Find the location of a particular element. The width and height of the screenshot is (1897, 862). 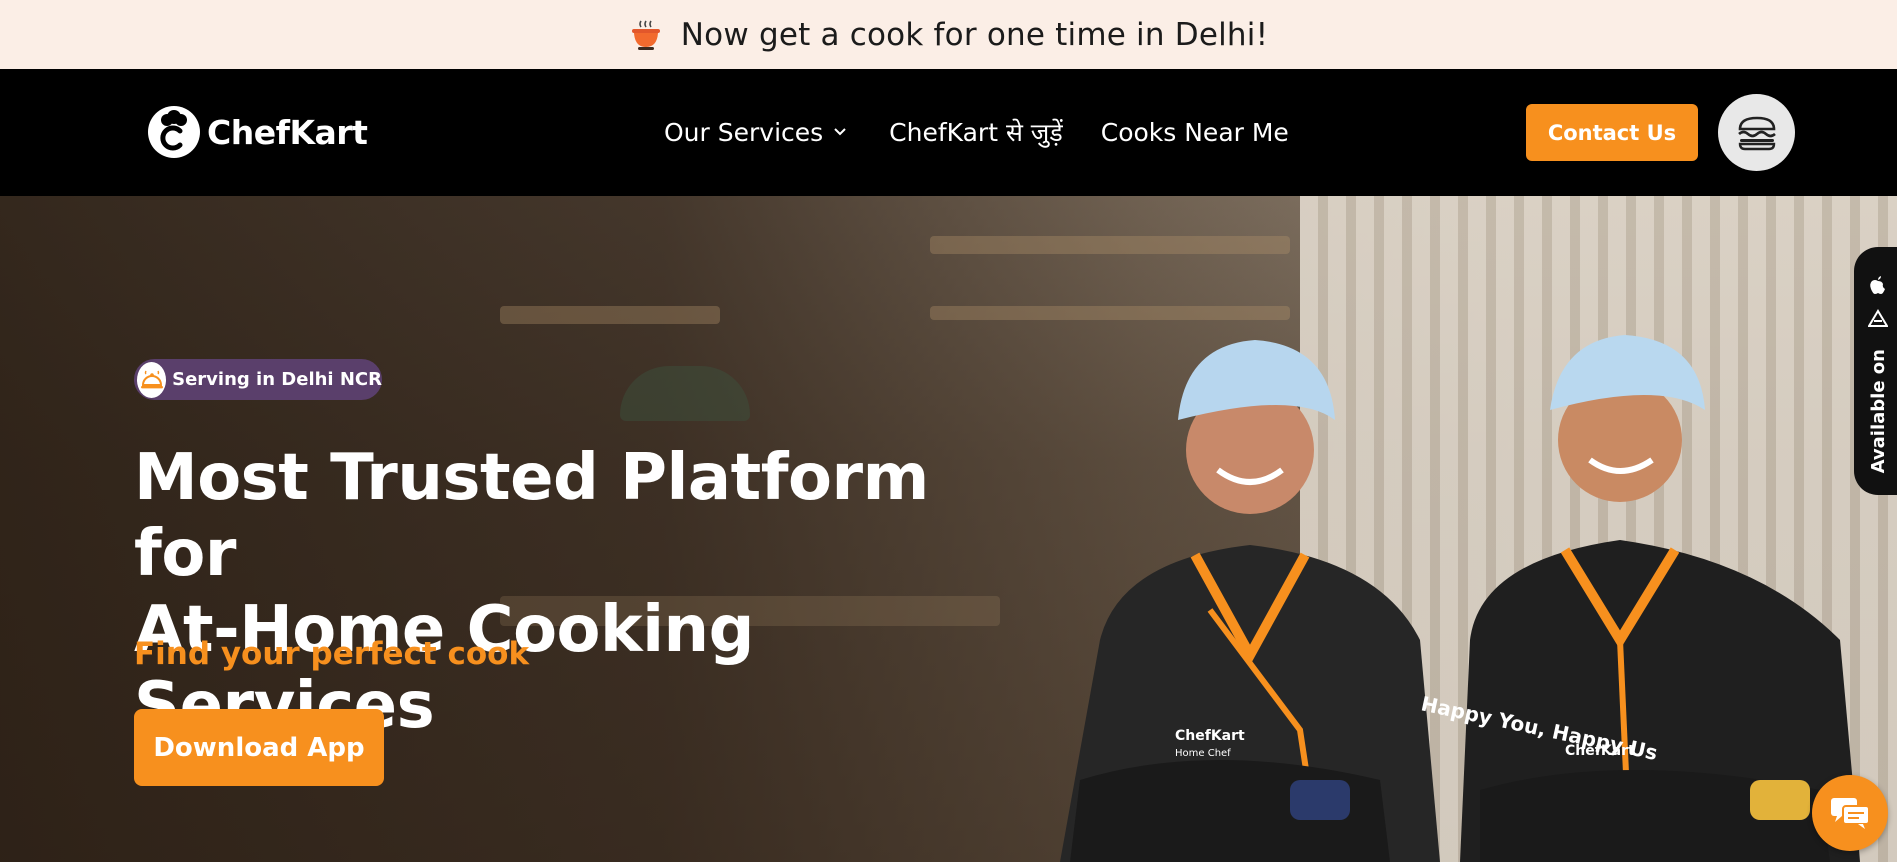

play-store-icon is located at coordinates (1878, 319).